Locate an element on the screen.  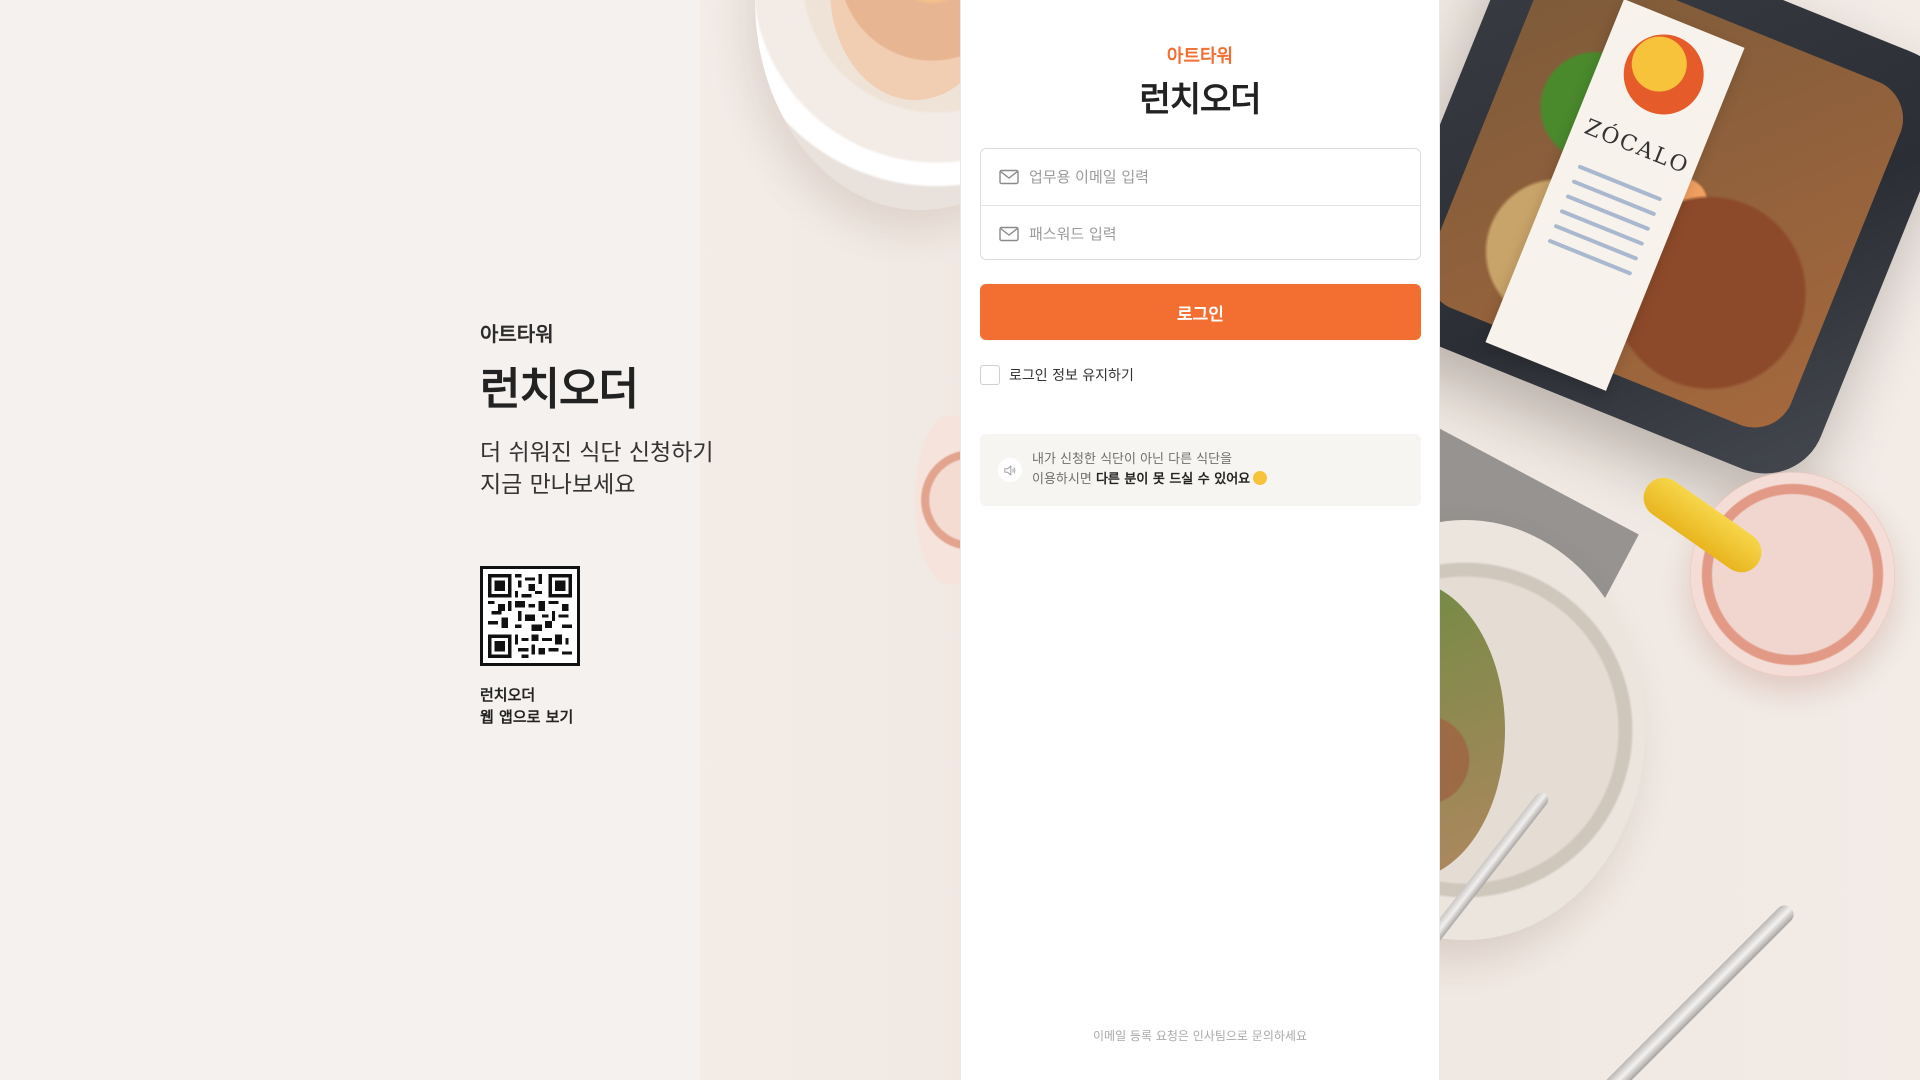
notice-line2: 이용하시면 다른 분이 못 드실 수 있어요 is located at coordinates (1150, 480).